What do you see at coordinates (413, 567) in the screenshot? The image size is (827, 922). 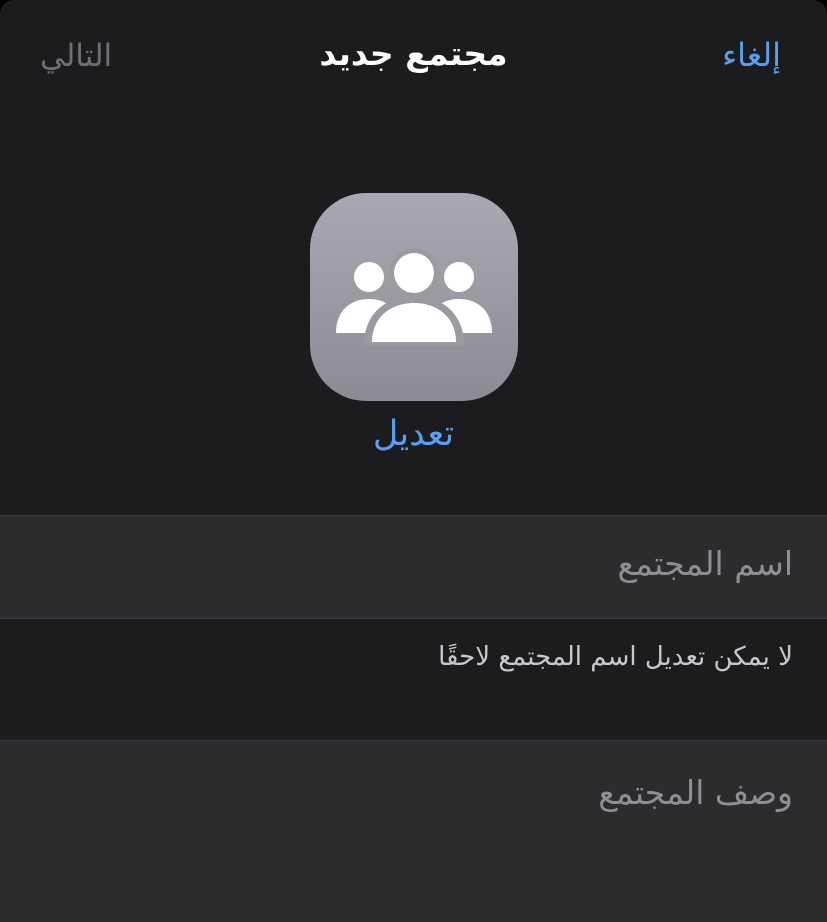 I see `community-name-field: اسم المجتمع` at bounding box center [413, 567].